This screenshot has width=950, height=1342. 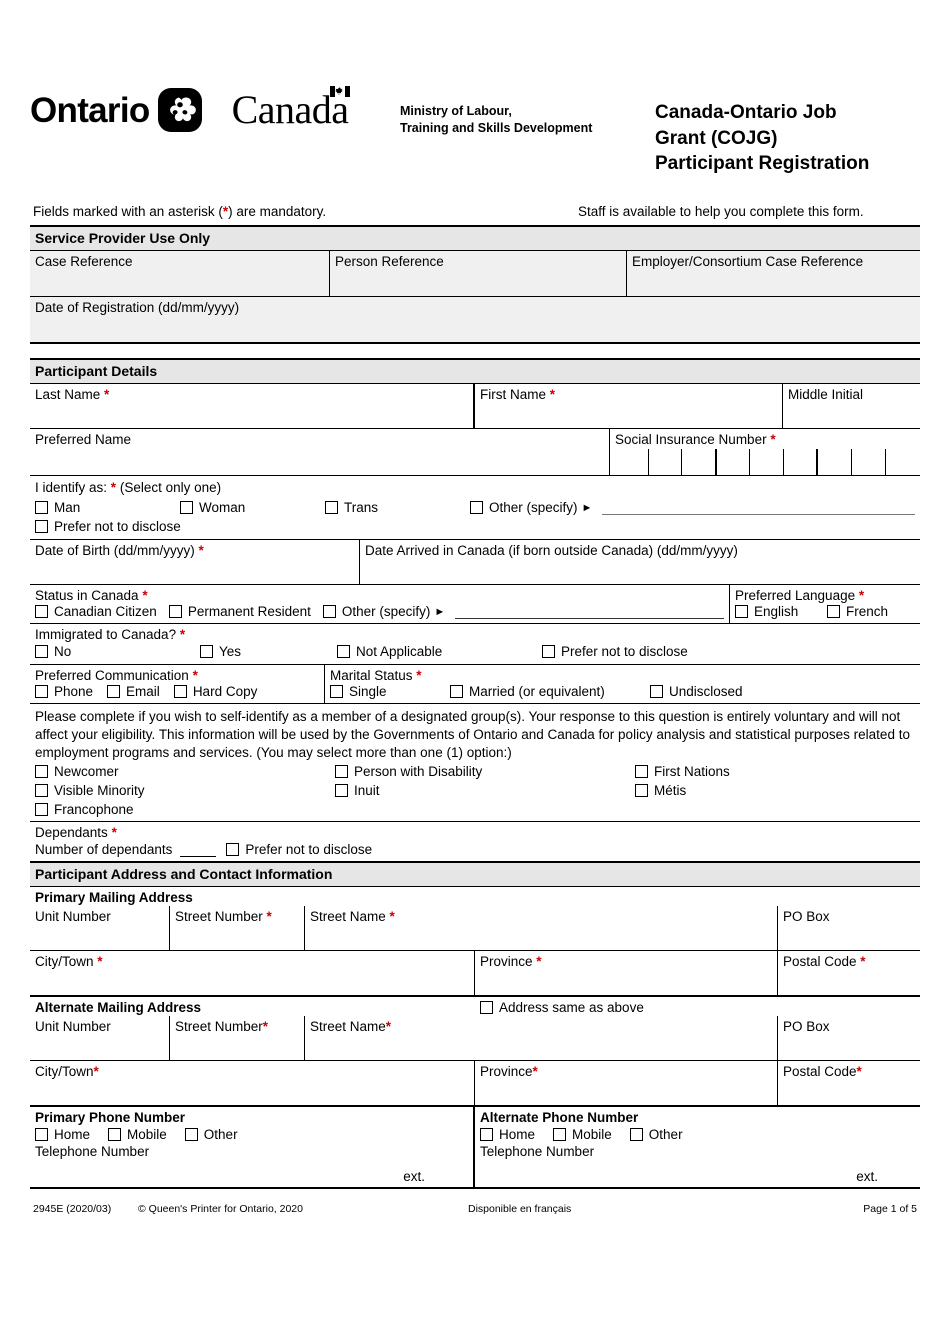 What do you see at coordinates (615, 651) in the screenshot?
I see `option-immigrated-prefer-not-to-disclose: Prefer not to disclose` at bounding box center [615, 651].